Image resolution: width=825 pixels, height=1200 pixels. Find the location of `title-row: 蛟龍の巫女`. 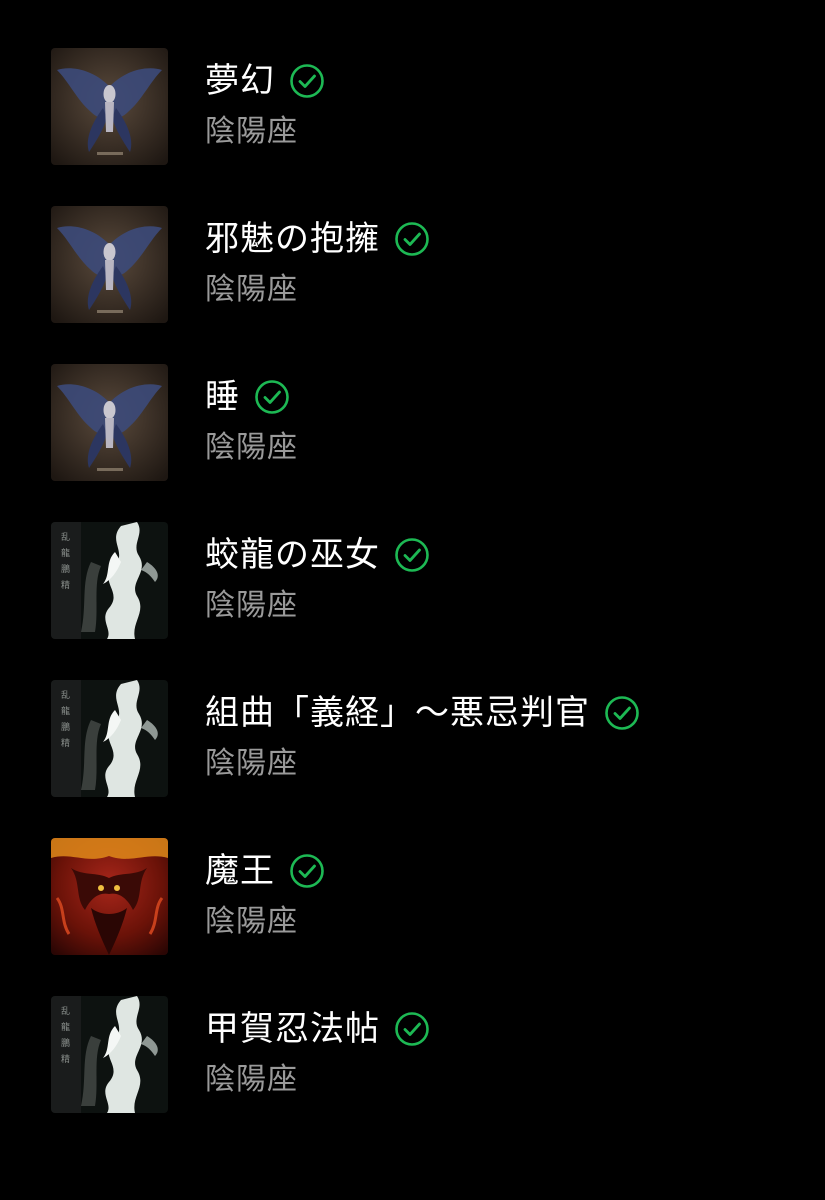

title-row: 蛟龍の巫女 is located at coordinates (317, 555).